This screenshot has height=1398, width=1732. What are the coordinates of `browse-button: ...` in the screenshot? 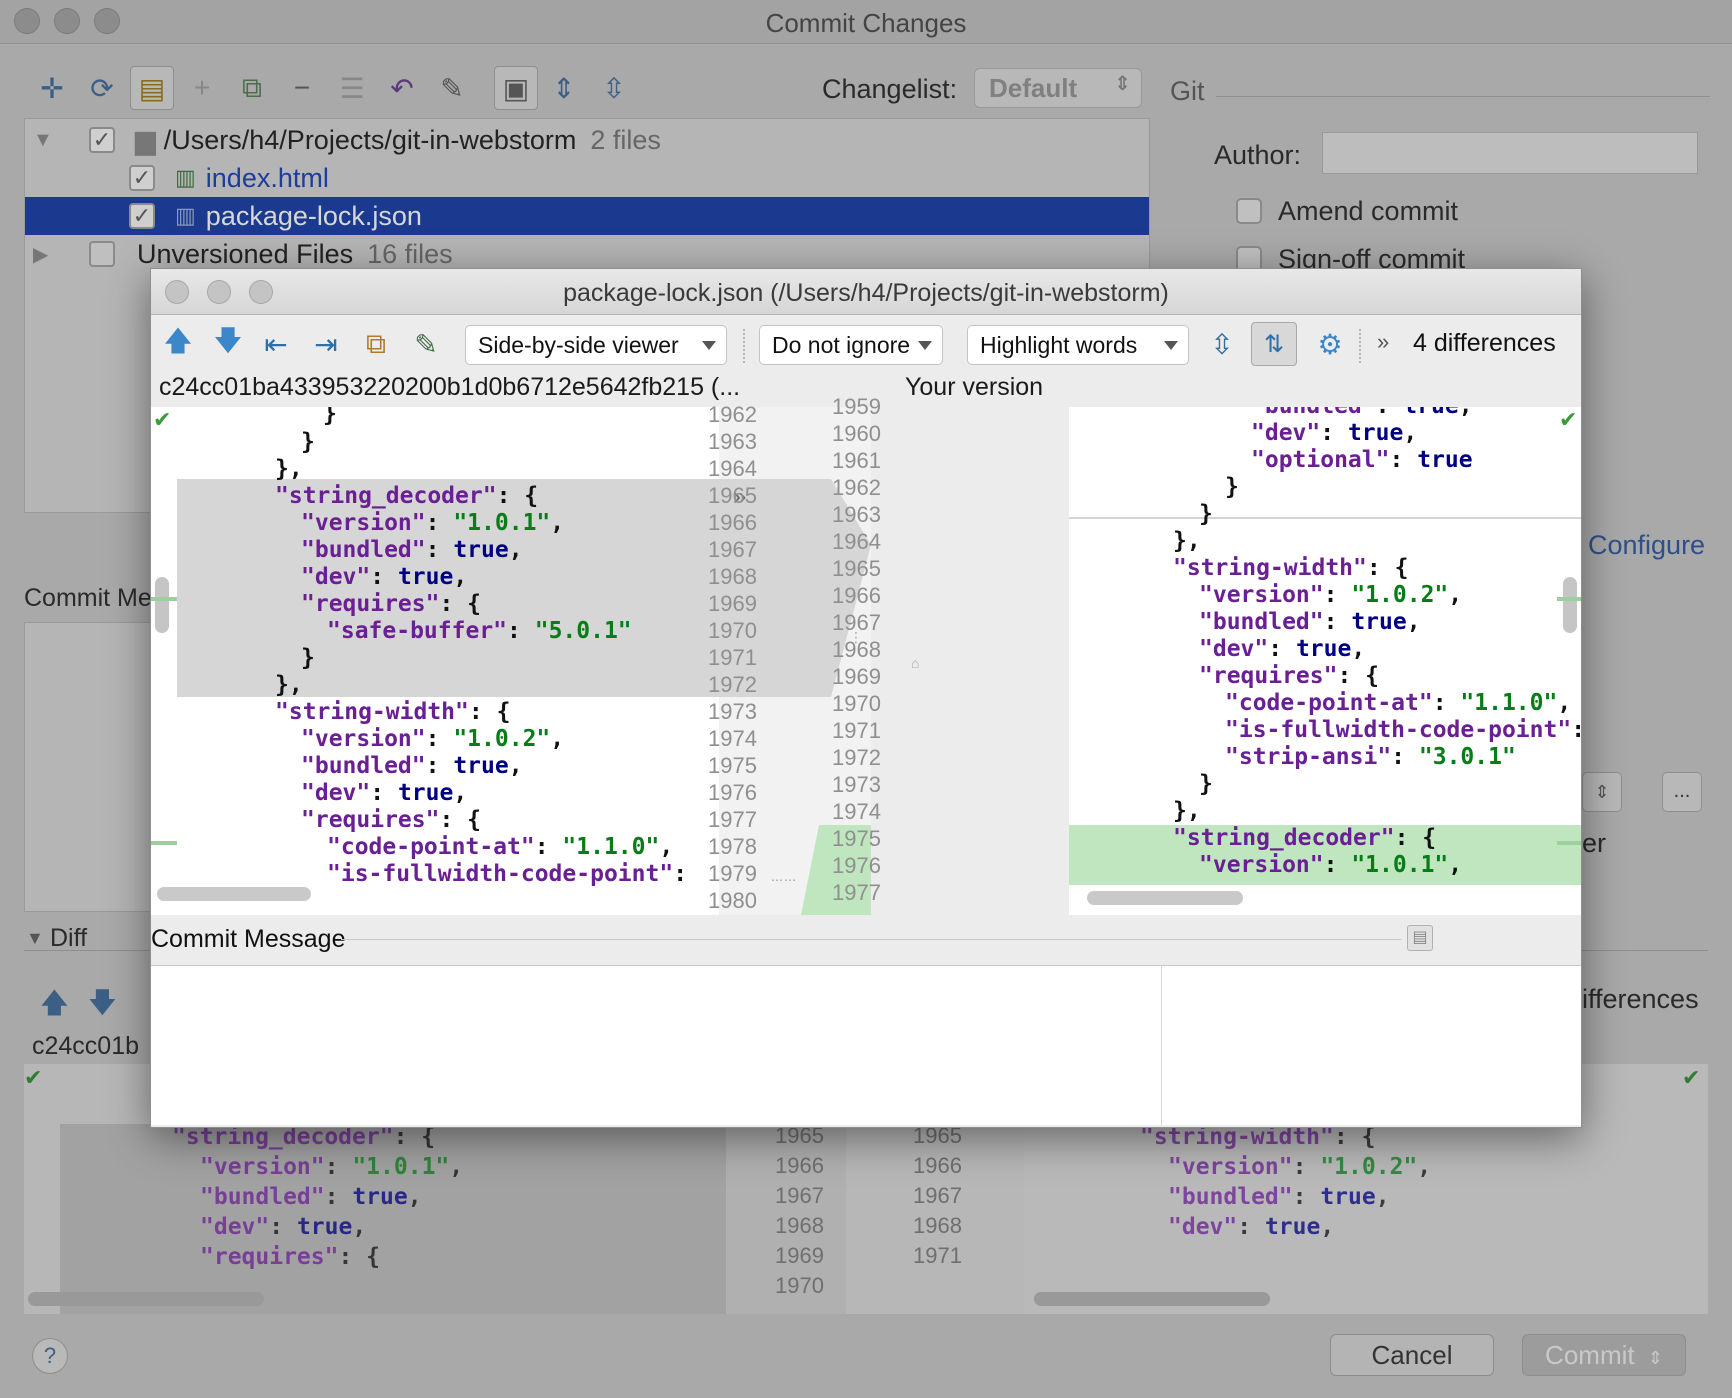 It's located at (1682, 792).